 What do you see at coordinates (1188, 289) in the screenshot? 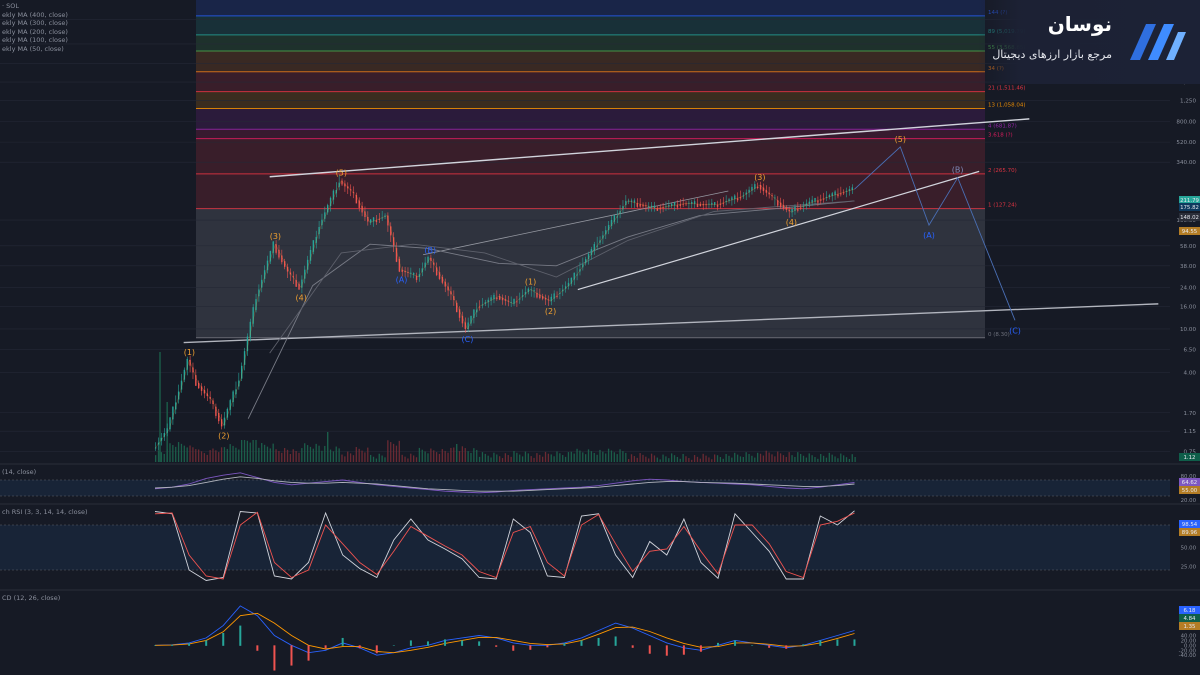
I see `price-tick-label: 24.00` at bounding box center [1188, 289].